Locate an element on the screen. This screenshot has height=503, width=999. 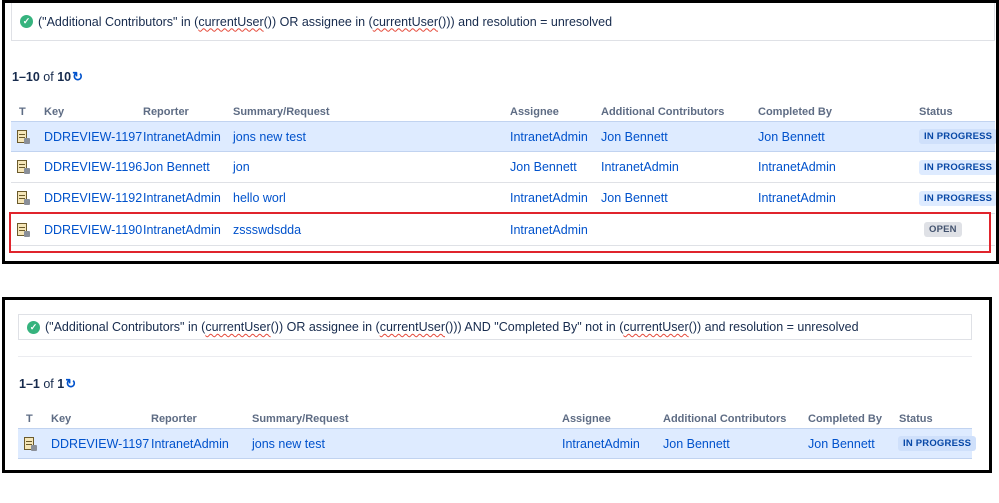
results-count: 1–10 of 10 ↻ is located at coordinates (47, 77).